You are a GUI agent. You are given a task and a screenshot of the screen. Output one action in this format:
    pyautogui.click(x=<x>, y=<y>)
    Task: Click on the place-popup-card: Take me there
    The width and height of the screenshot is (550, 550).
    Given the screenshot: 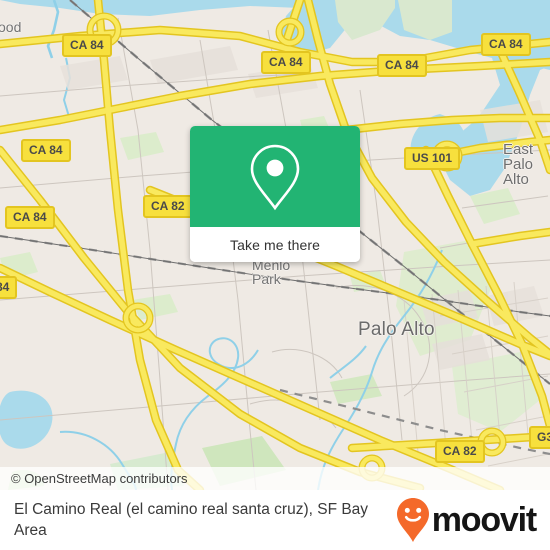 What is the action you would take?
    pyautogui.click(x=275, y=194)
    